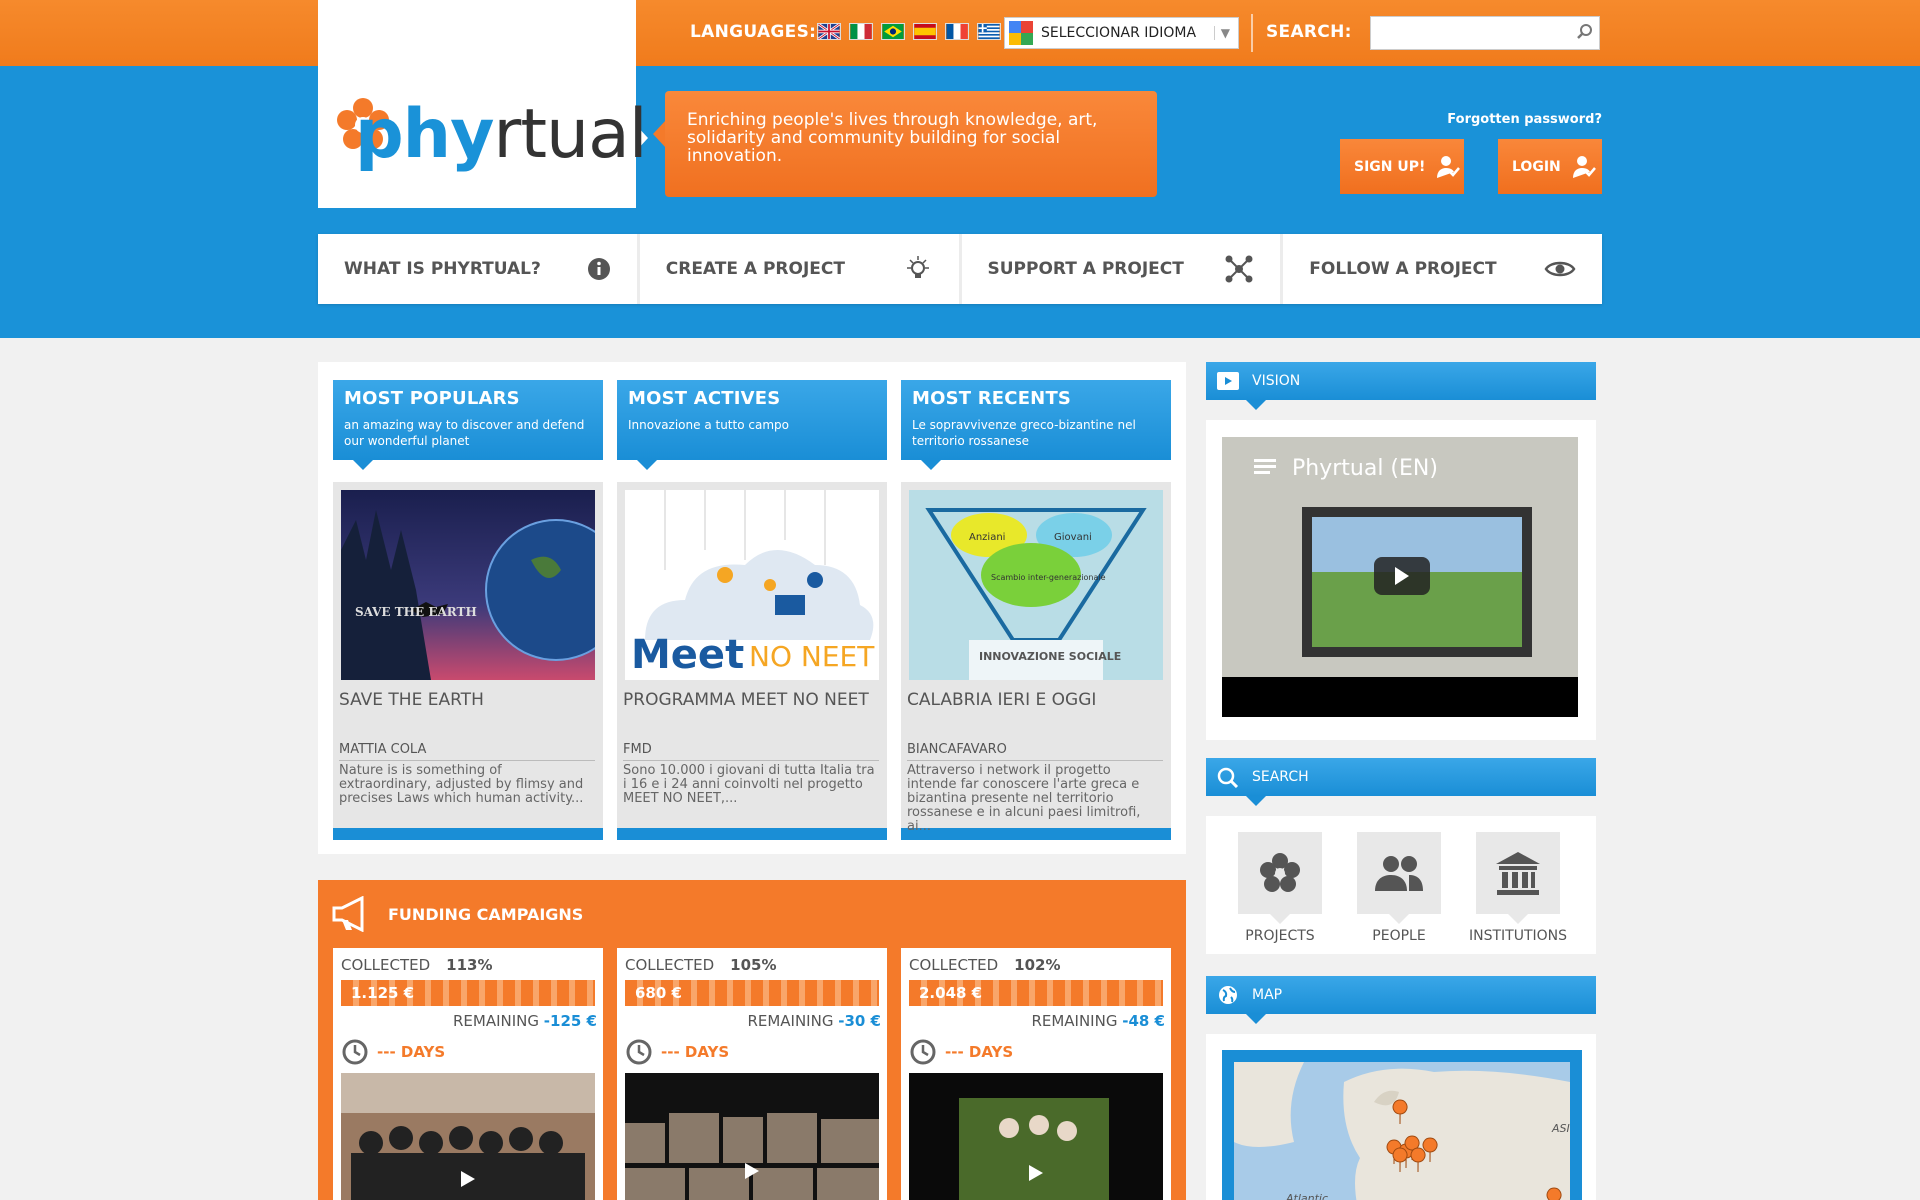 This screenshot has width=1920, height=1200. What do you see at coordinates (1449, 166) in the screenshot?
I see `user-add-icon` at bounding box center [1449, 166].